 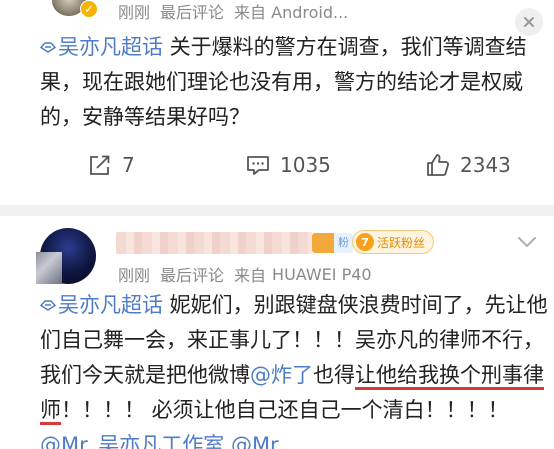 What do you see at coordinates (343, 243) in the screenshot?
I see `fan-label: 粉` at bounding box center [343, 243].